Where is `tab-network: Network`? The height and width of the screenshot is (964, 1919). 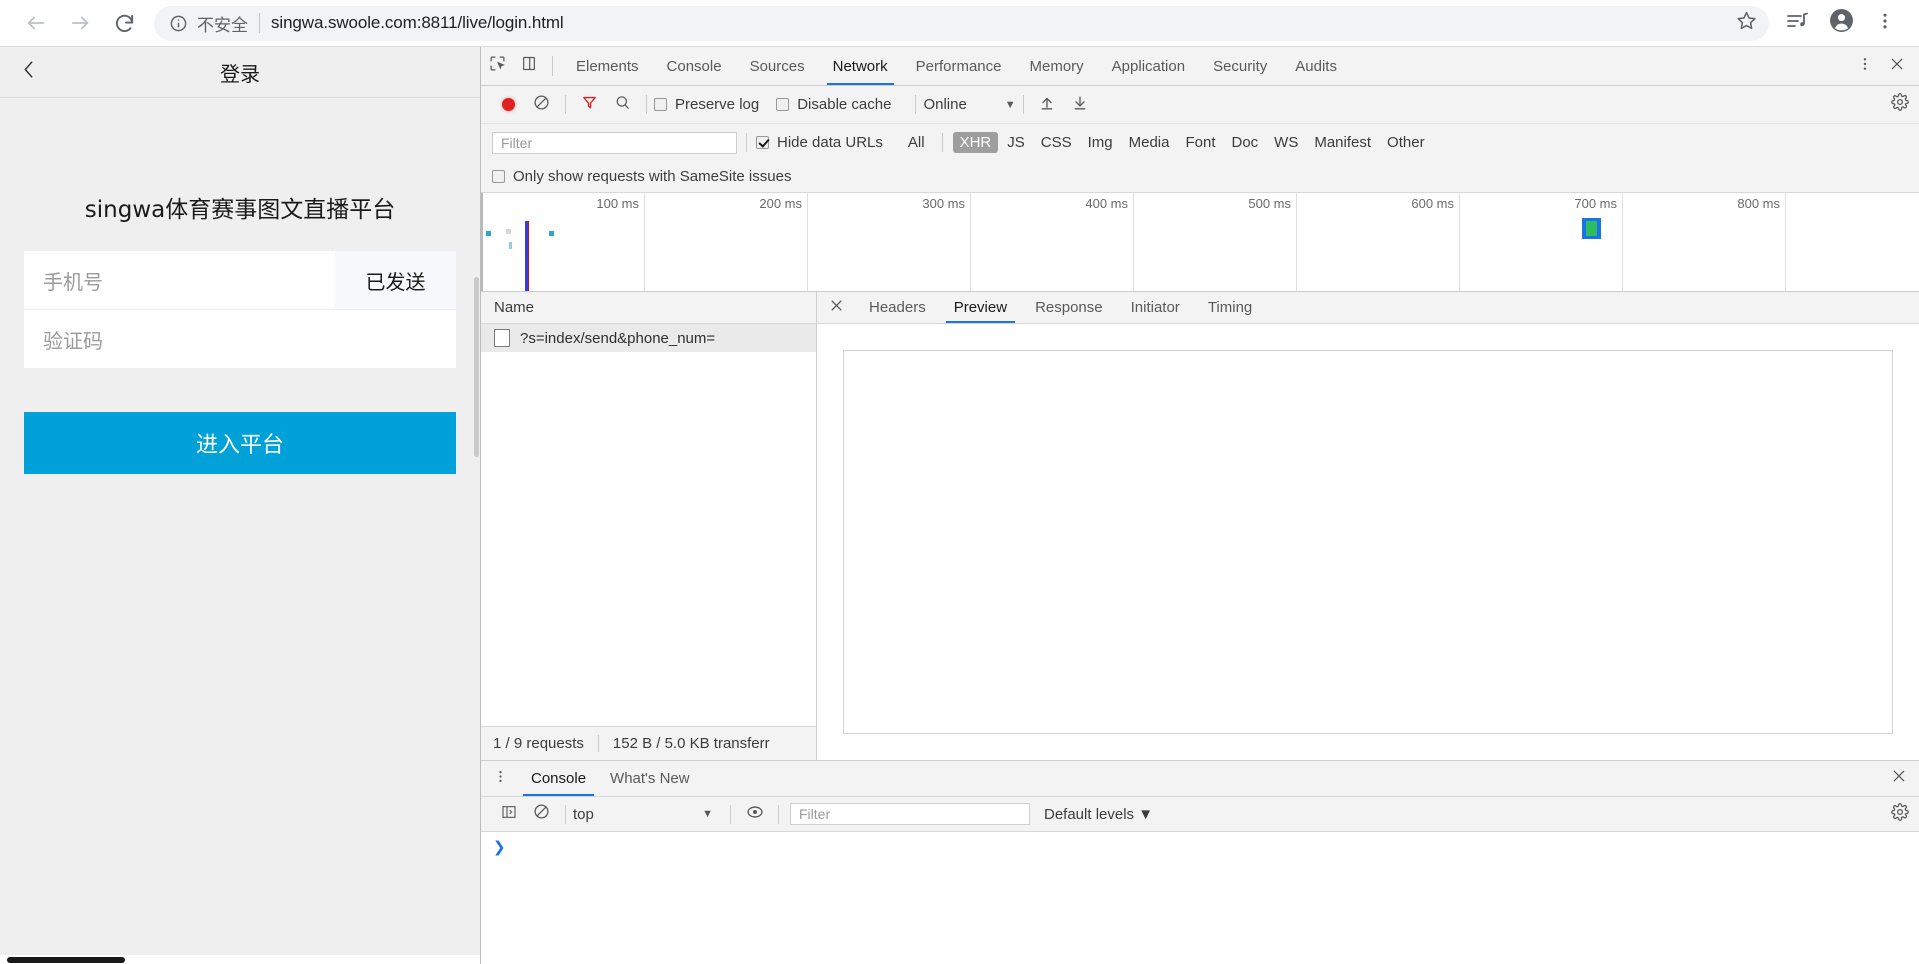
tab-network: Network is located at coordinates (860, 66).